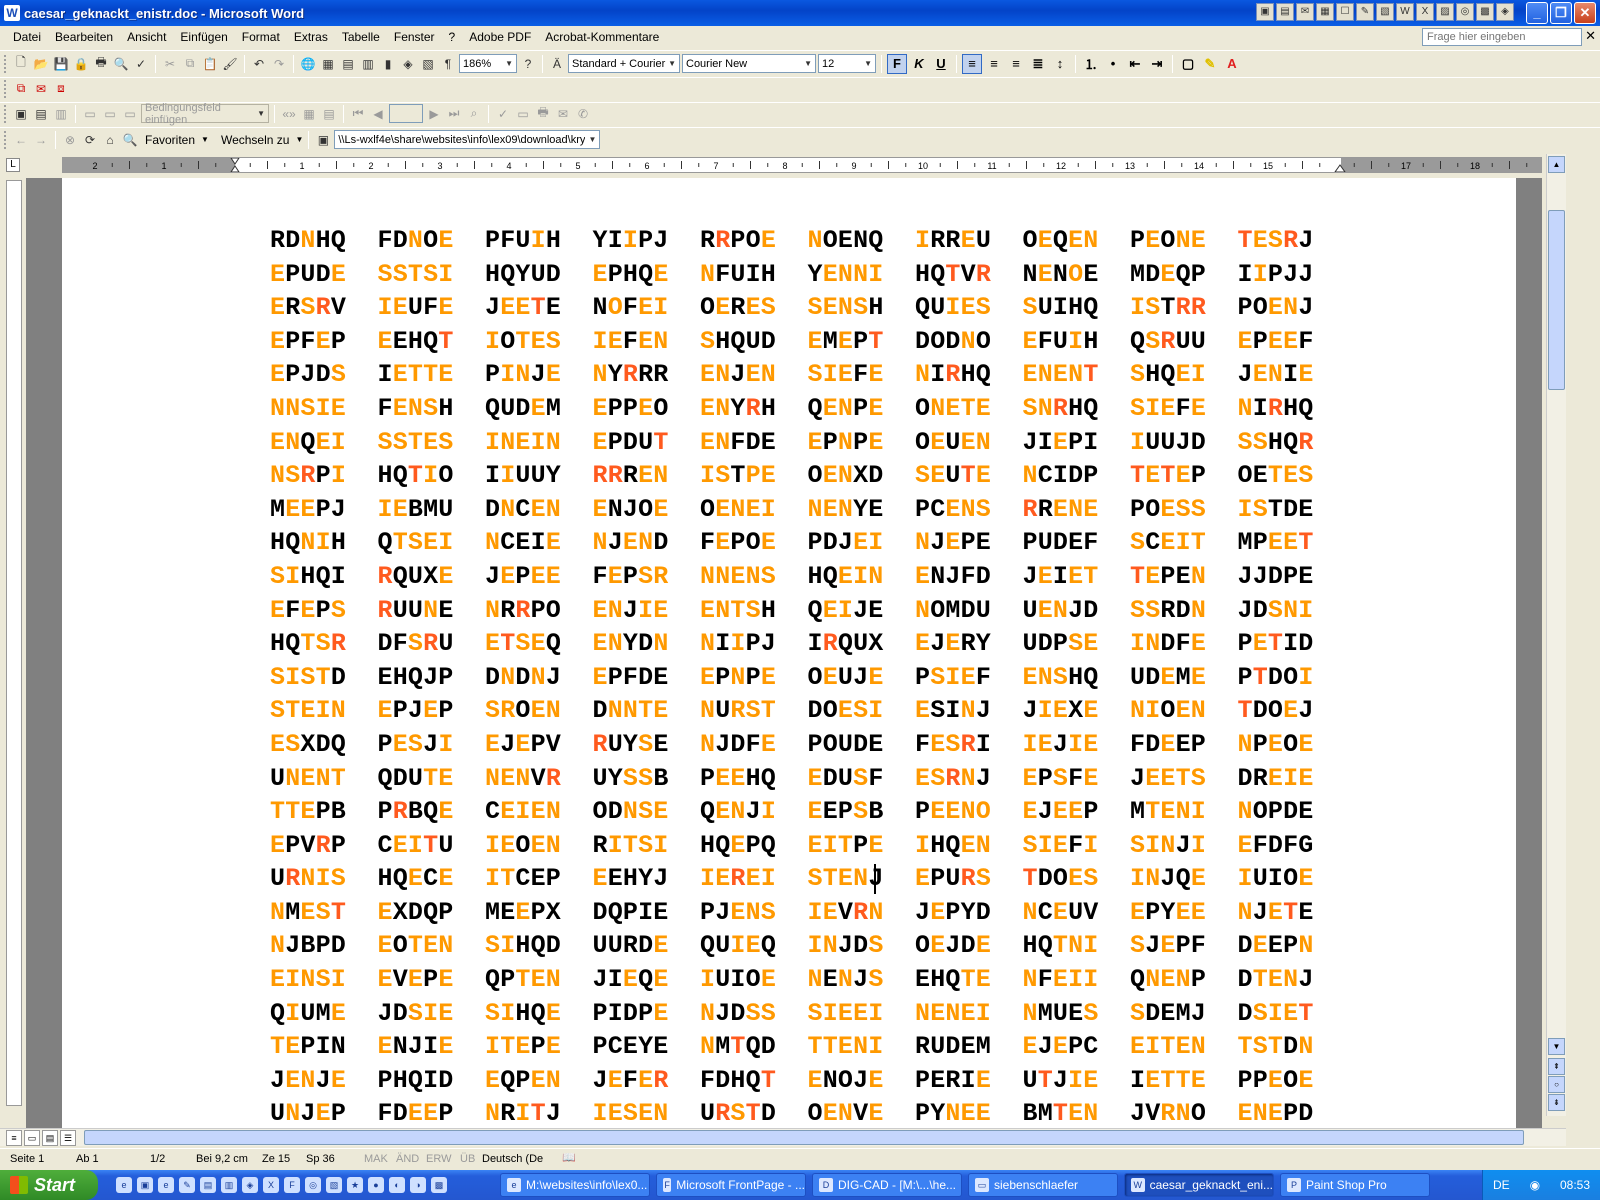 The height and width of the screenshot is (1200, 1600). Describe the element at coordinates (259, 64) in the screenshot. I see `undo-icon: ↶` at that location.